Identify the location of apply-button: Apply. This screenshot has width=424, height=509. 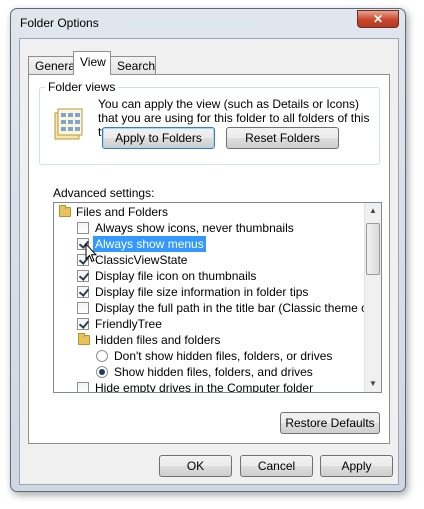
(356, 466).